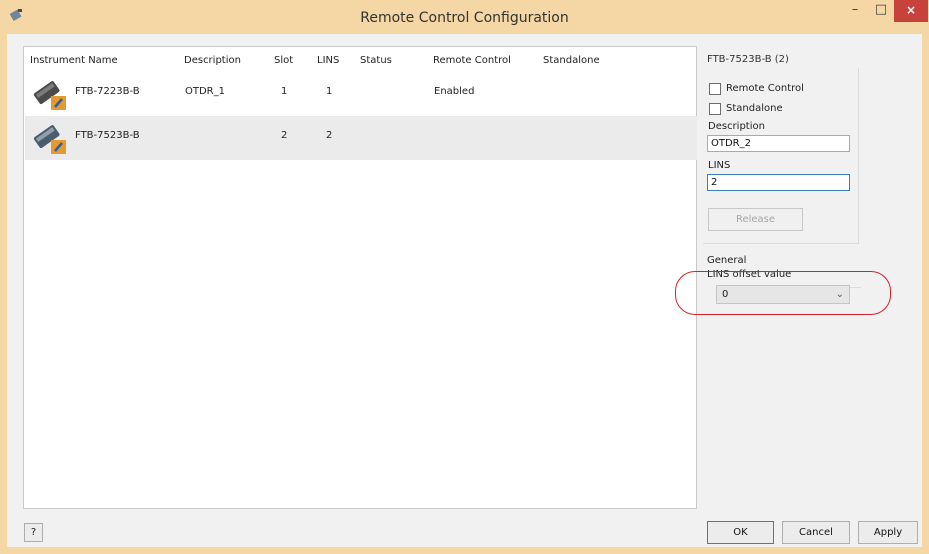  What do you see at coordinates (328, 60) in the screenshot?
I see `column-header-lins: LINS` at bounding box center [328, 60].